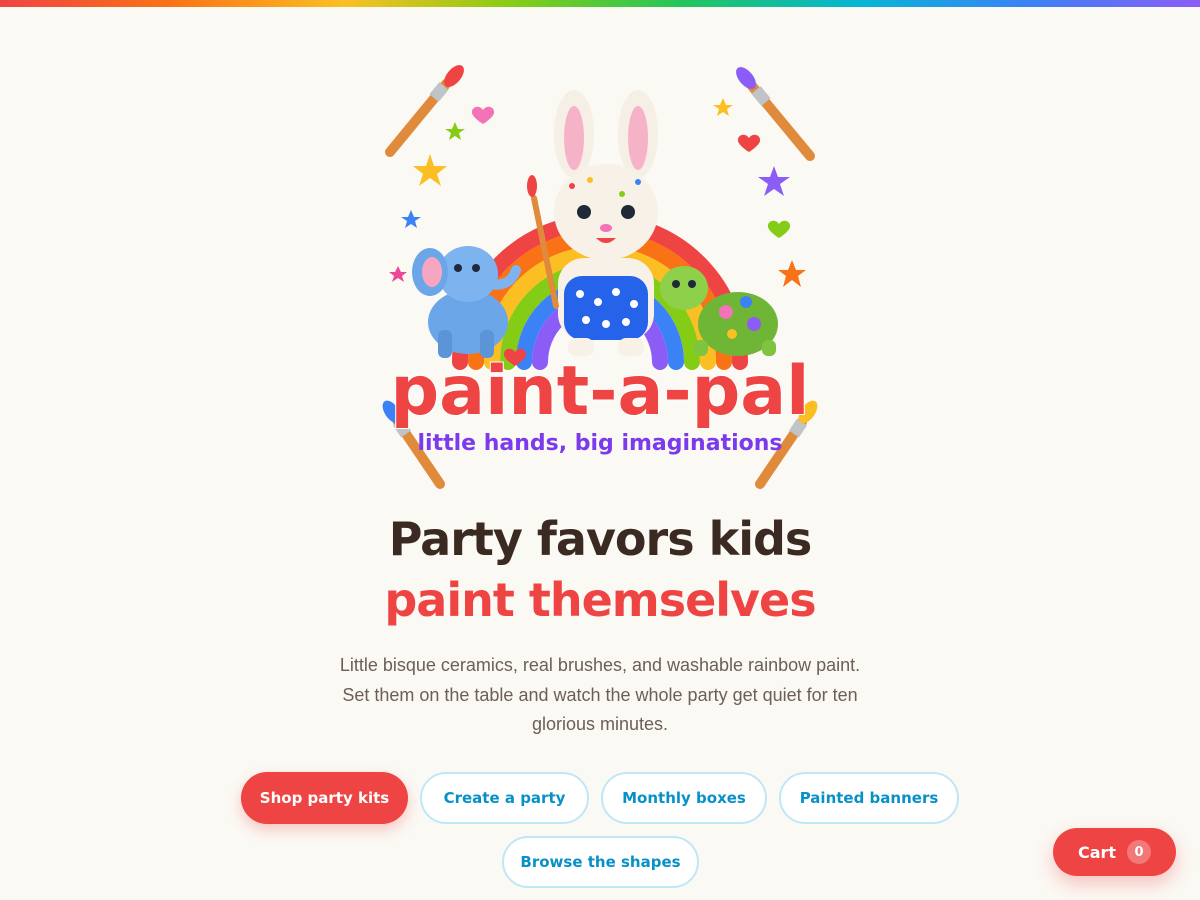 The image size is (1200, 900). I want to click on painted-banners-label: Painted banners, so click(869, 798).